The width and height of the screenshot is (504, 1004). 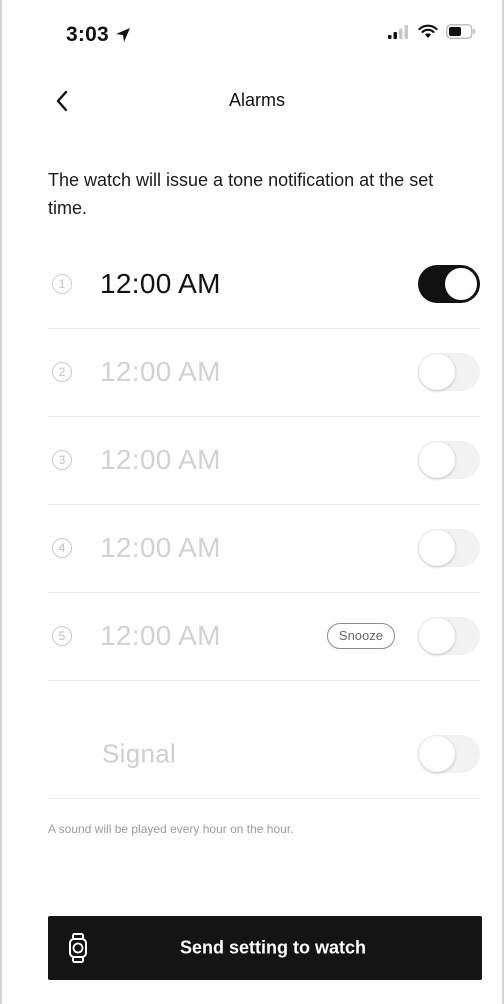 I want to click on alarm-index-badge: 3, so click(x=62, y=460).